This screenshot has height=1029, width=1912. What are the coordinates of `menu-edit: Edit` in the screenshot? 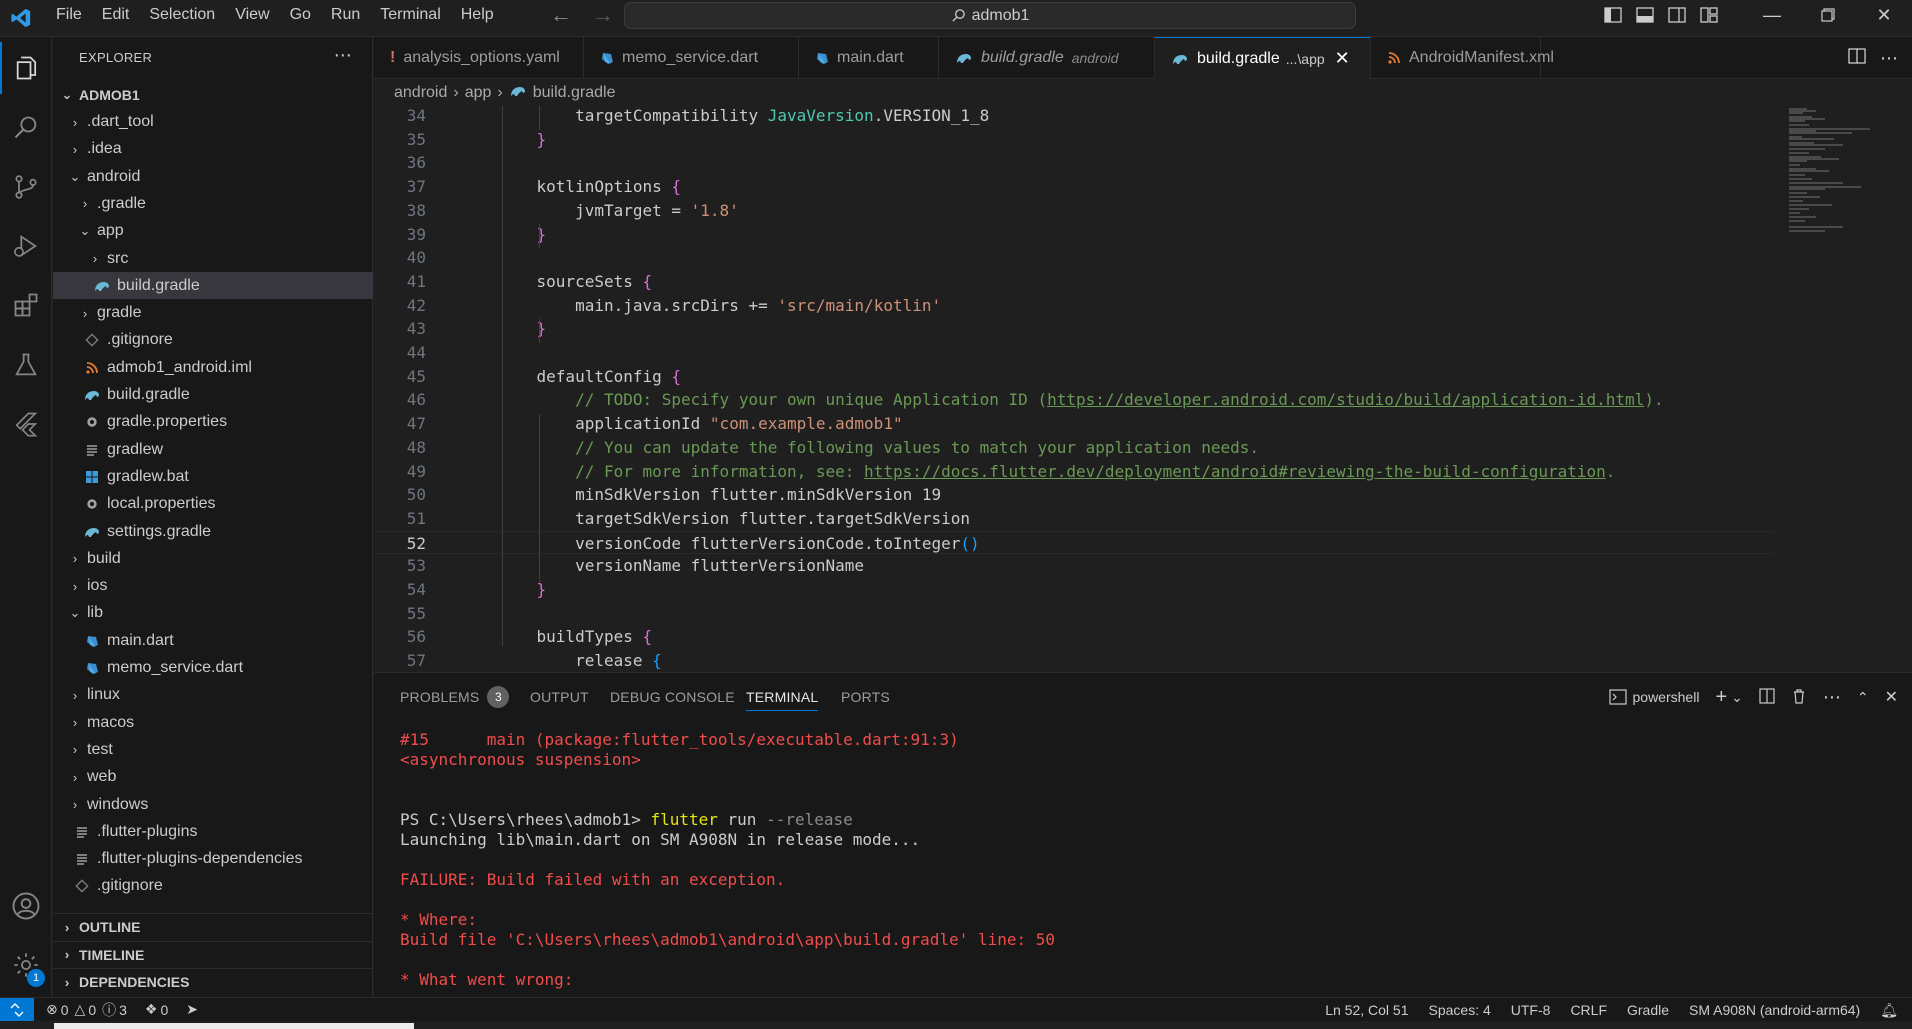 It's located at (116, 18).